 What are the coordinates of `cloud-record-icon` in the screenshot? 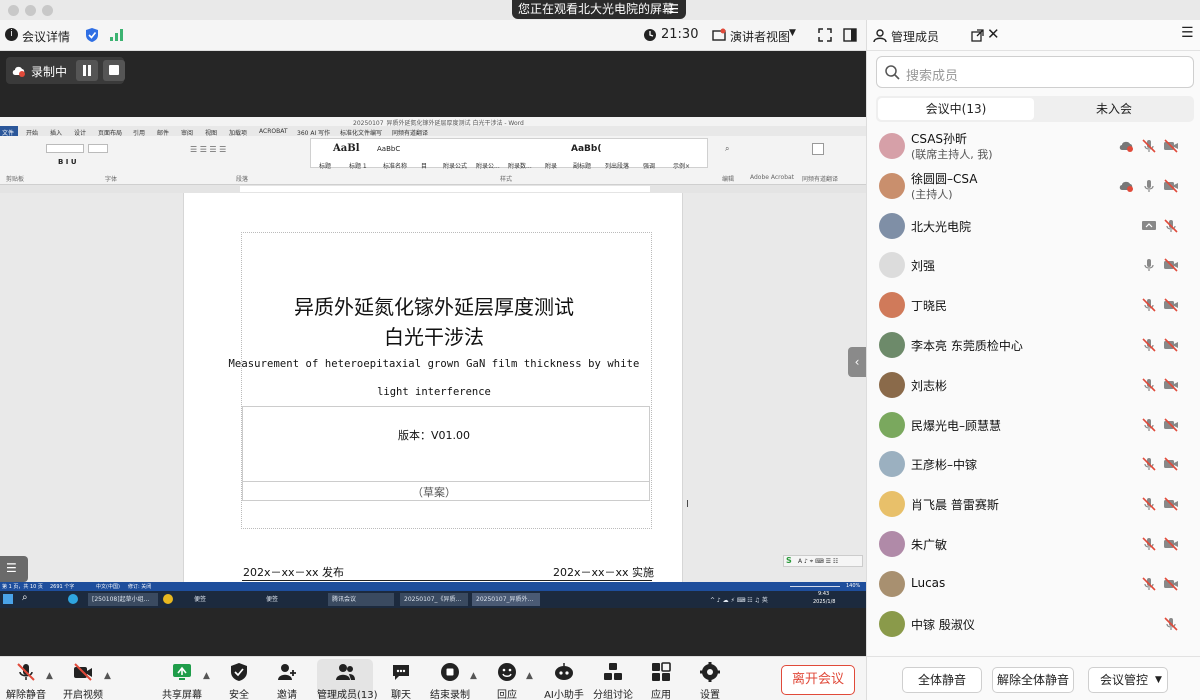 It's located at (1127, 186).